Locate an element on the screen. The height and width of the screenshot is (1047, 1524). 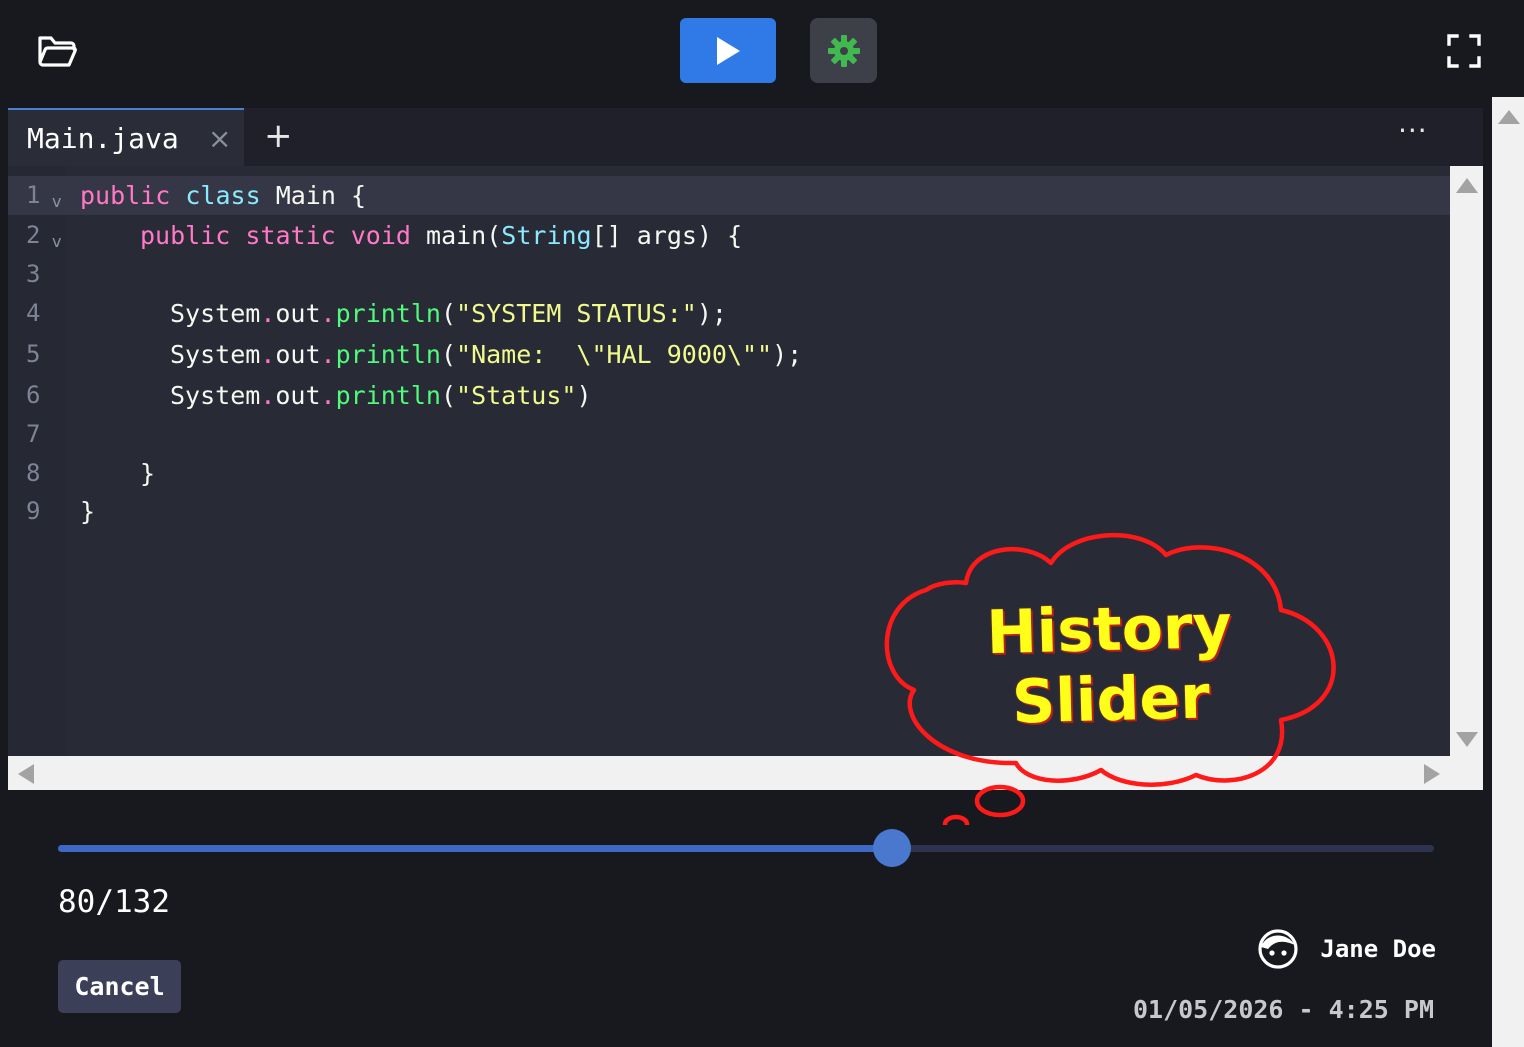
tab-label: Main.java is located at coordinates (103, 138).